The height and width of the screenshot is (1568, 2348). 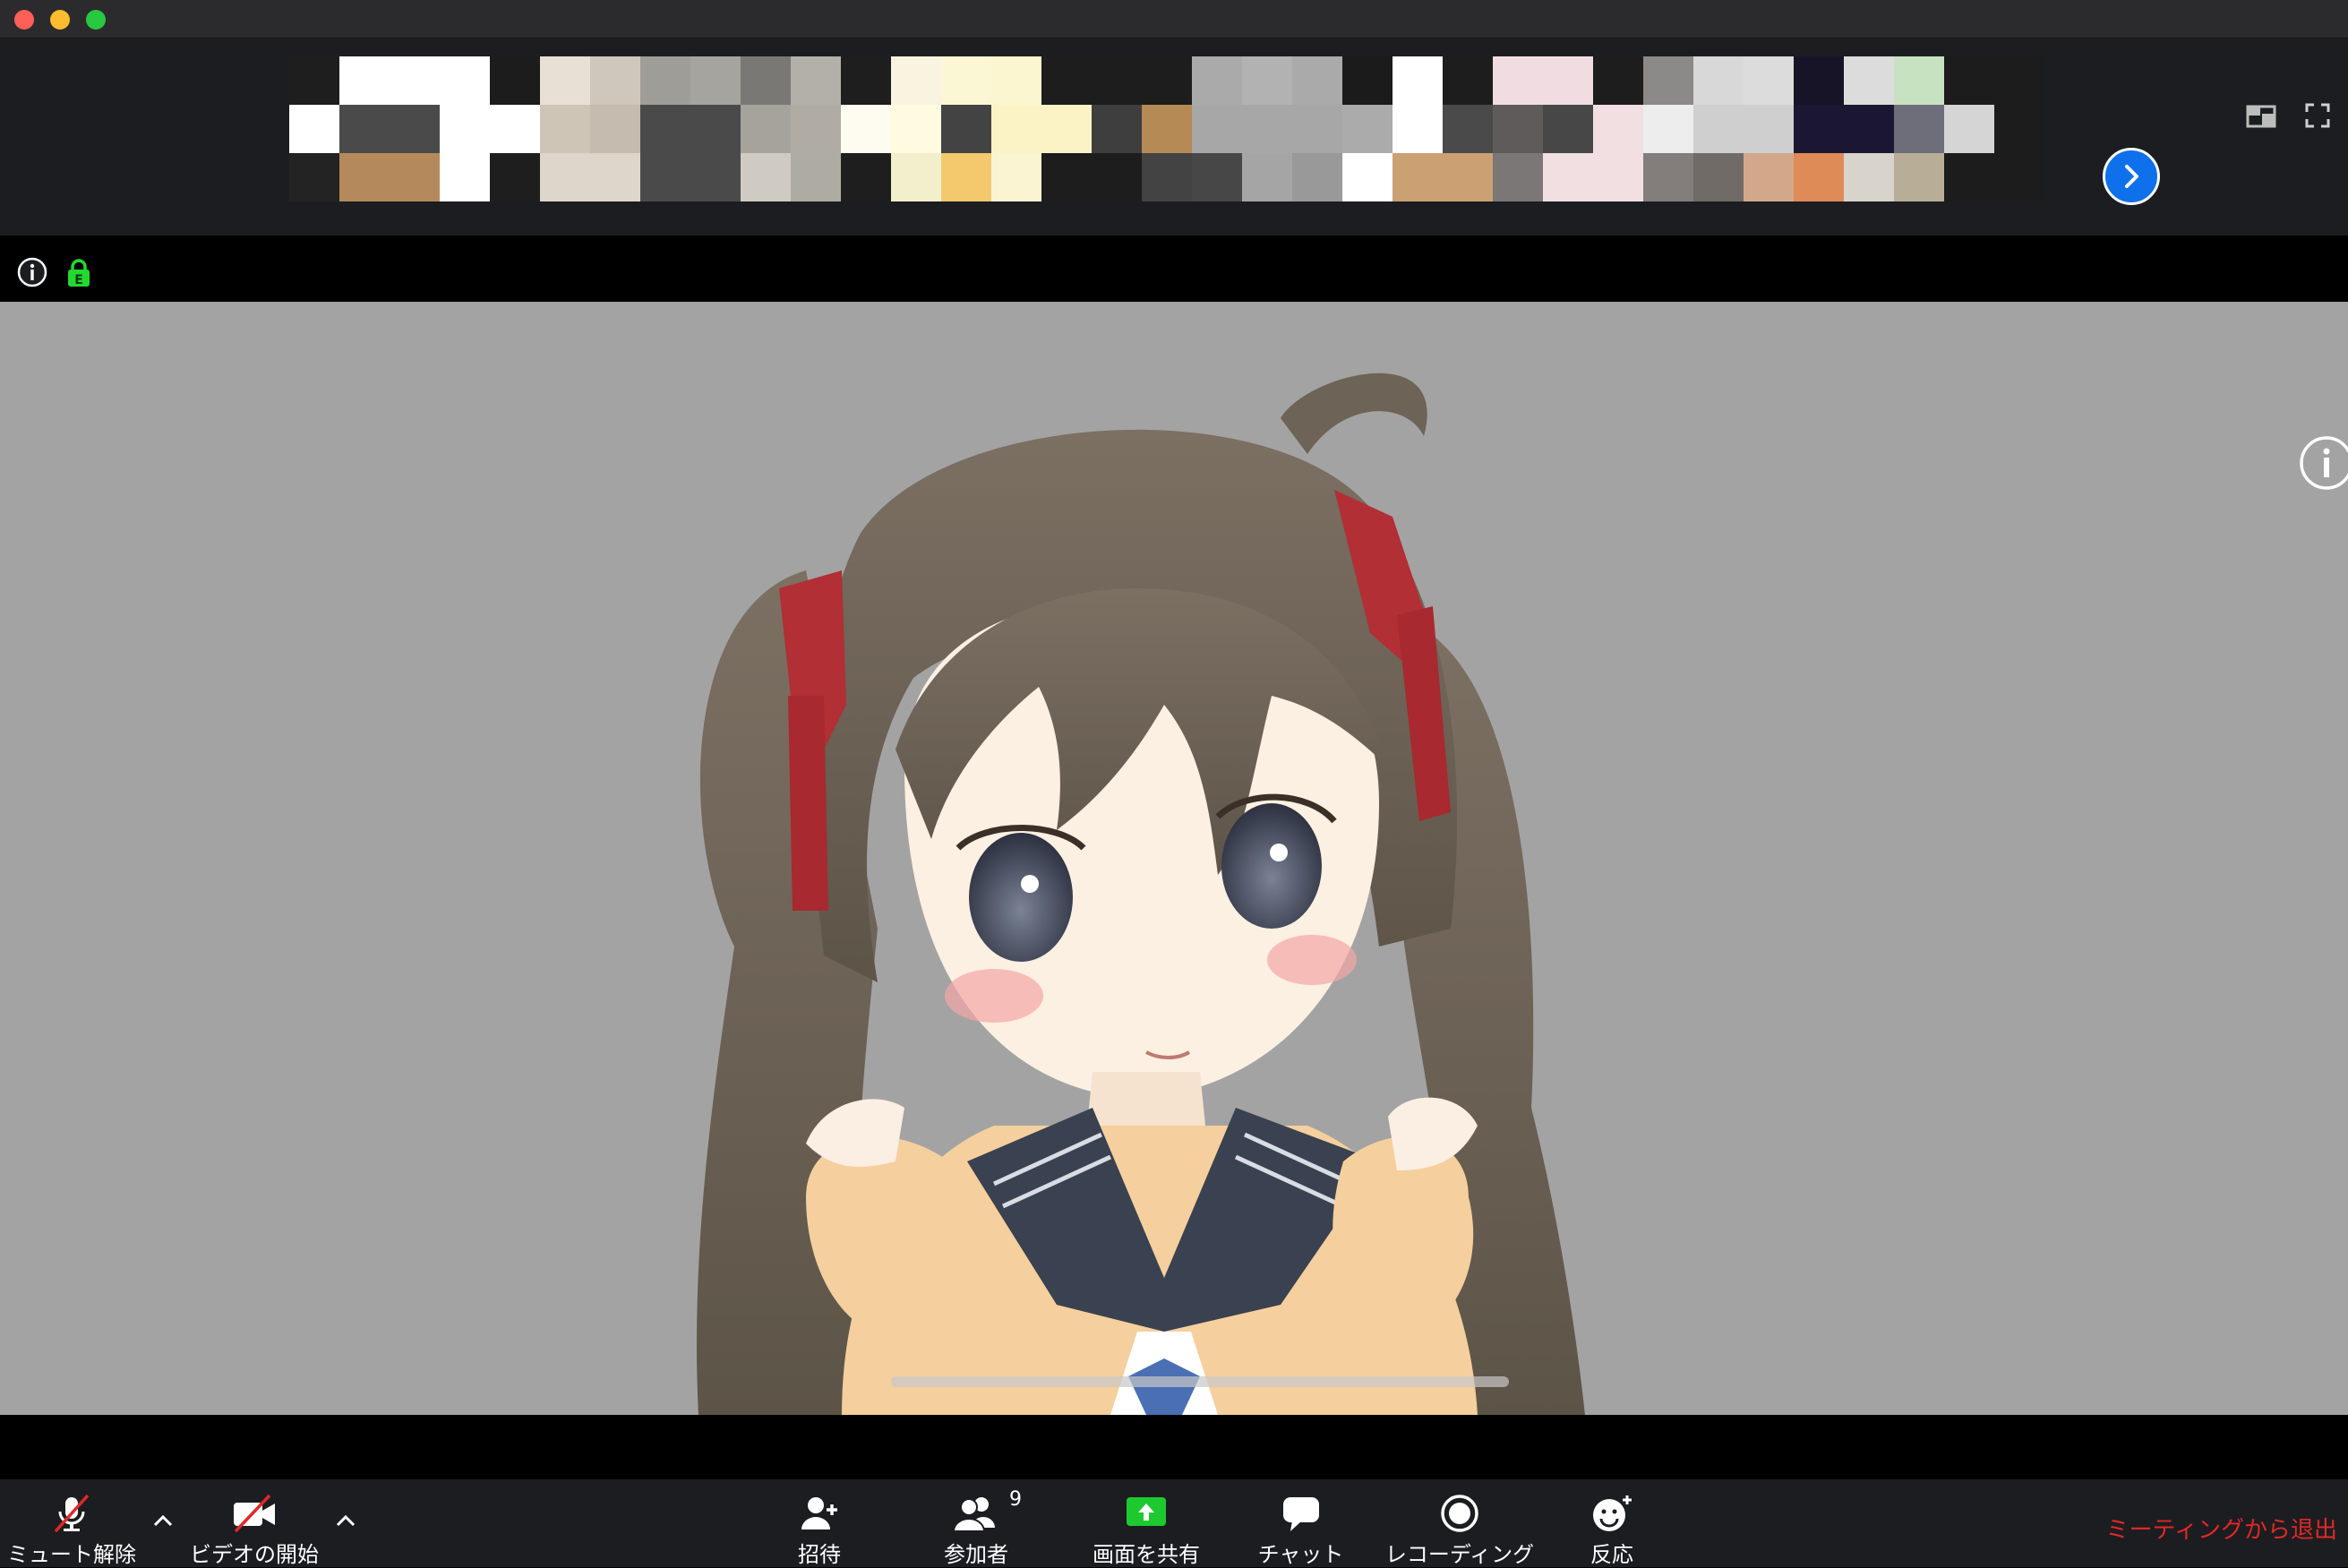 I want to click on audio-options-caret, so click(x=163, y=1522).